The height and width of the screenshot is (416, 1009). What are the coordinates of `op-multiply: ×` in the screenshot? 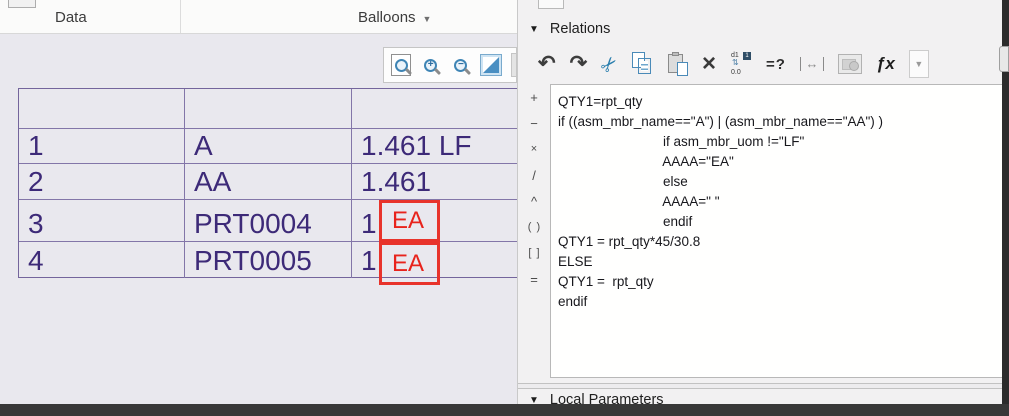 It's located at (534, 149).